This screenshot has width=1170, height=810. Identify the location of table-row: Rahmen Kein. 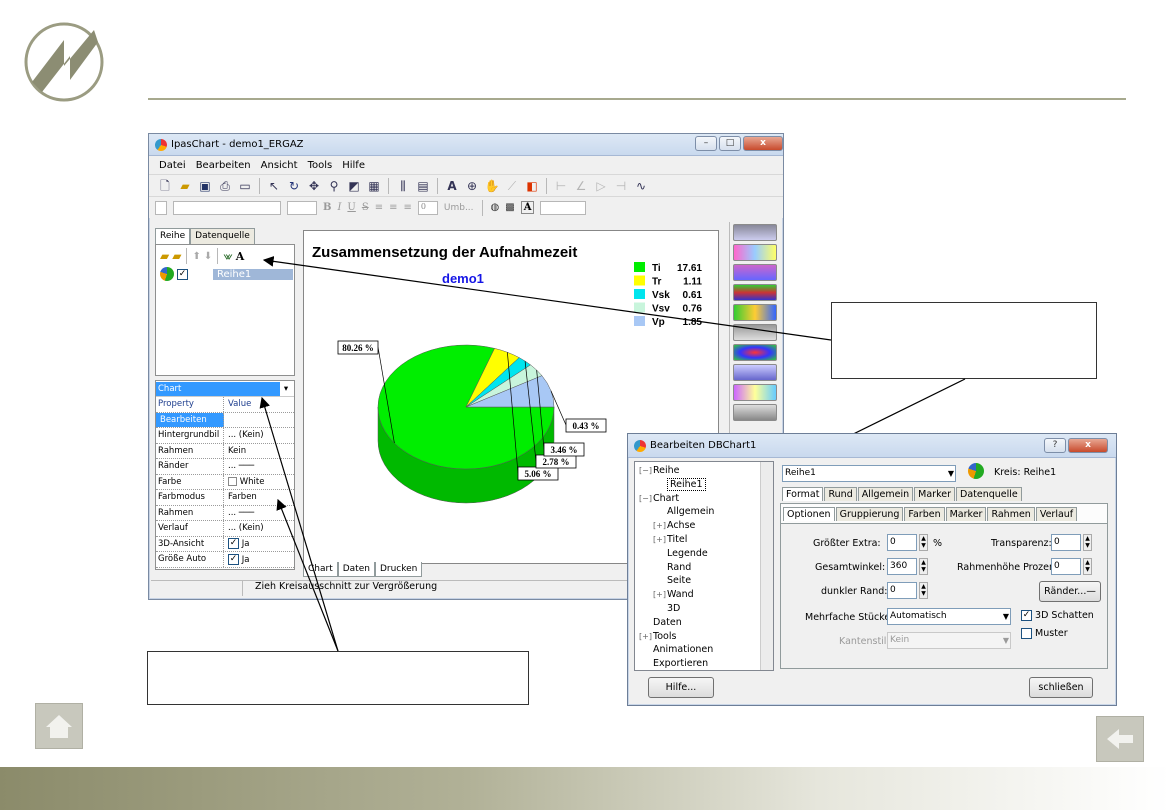
(225, 451).